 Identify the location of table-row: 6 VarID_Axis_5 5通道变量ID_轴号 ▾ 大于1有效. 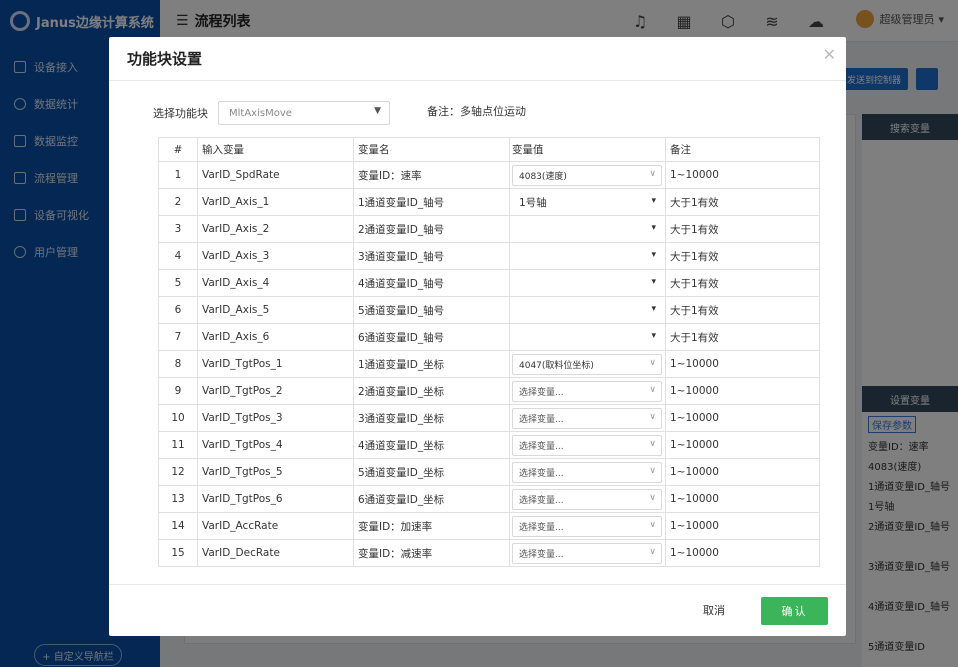
(489, 310).